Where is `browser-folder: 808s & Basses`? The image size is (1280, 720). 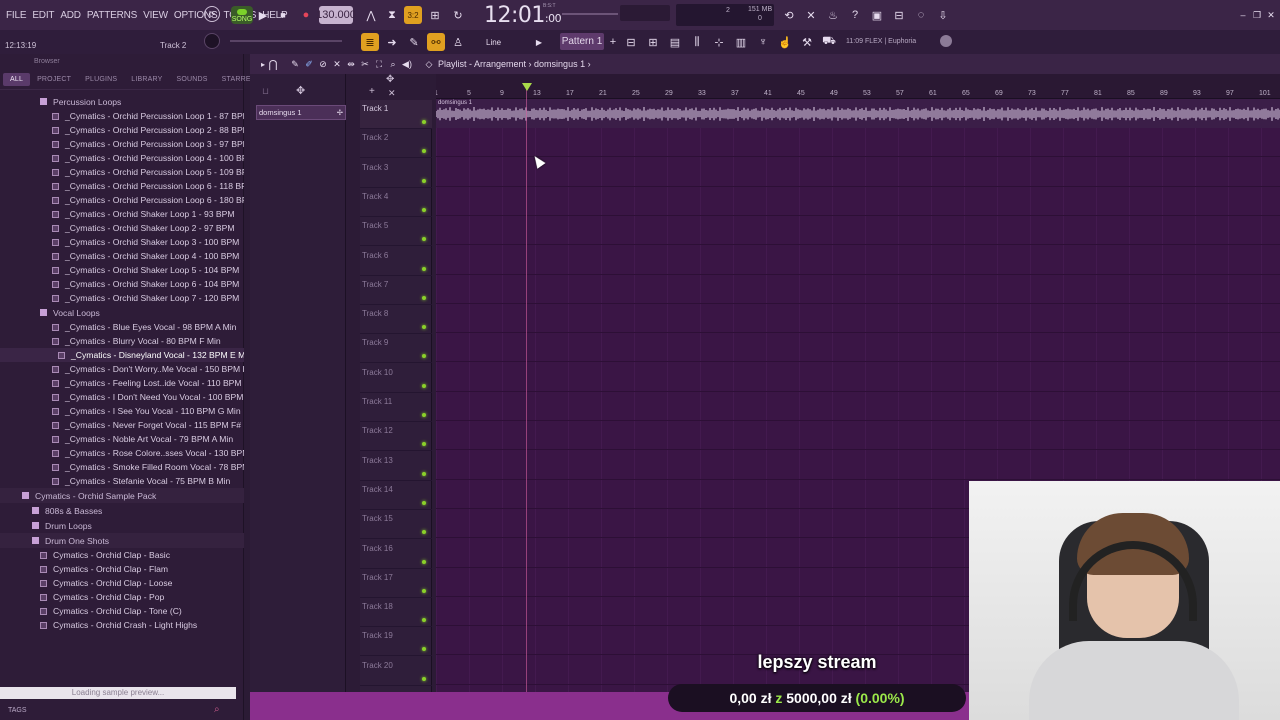 browser-folder: 808s & Basses is located at coordinates (122, 510).